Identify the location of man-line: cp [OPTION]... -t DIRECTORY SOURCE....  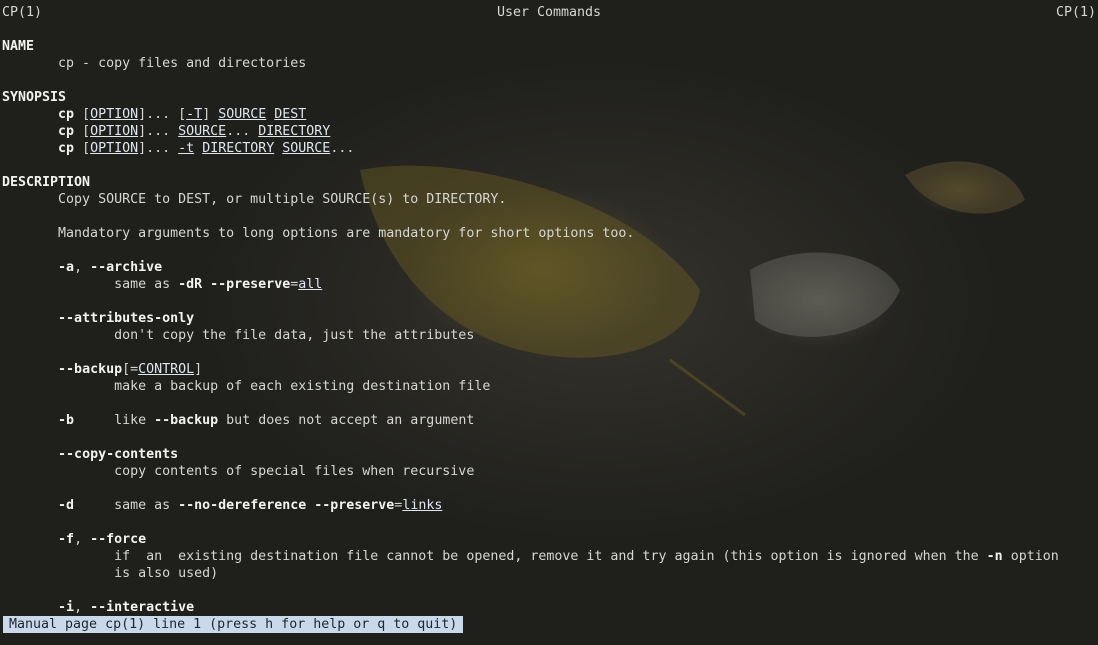
(549, 148).